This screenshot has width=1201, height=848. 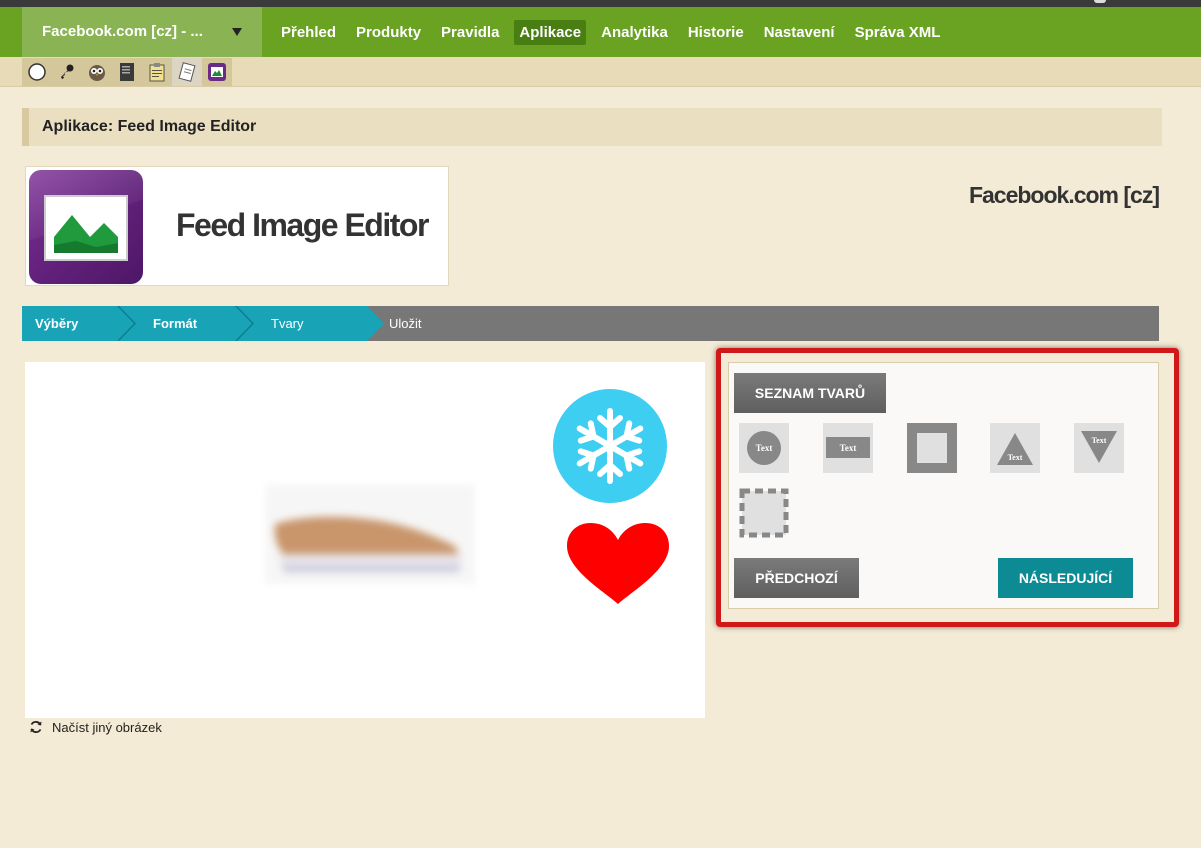 I want to click on shape-inverted-triangle-text: Text, so click(x=1099, y=448).